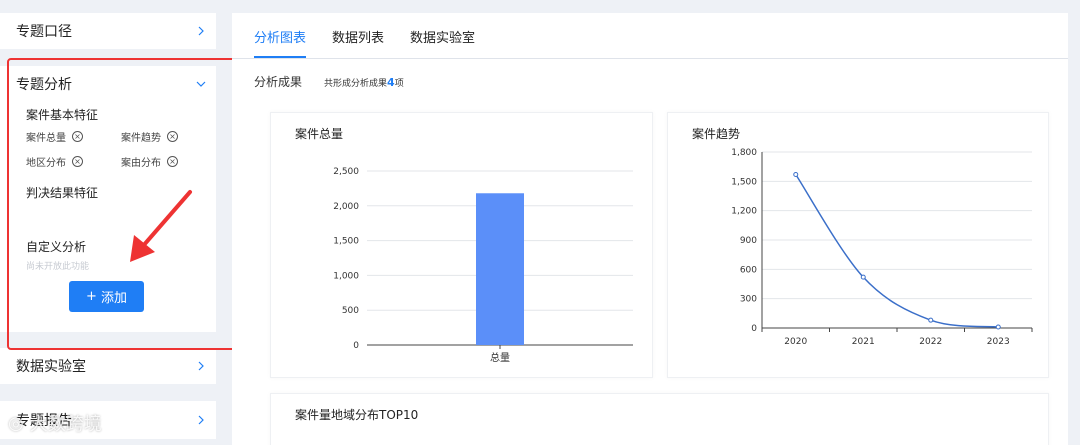 The height and width of the screenshot is (445, 1080). What do you see at coordinates (346, 207) in the screenshot?
I see `y-tick-label: 2,000` at bounding box center [346, 207].